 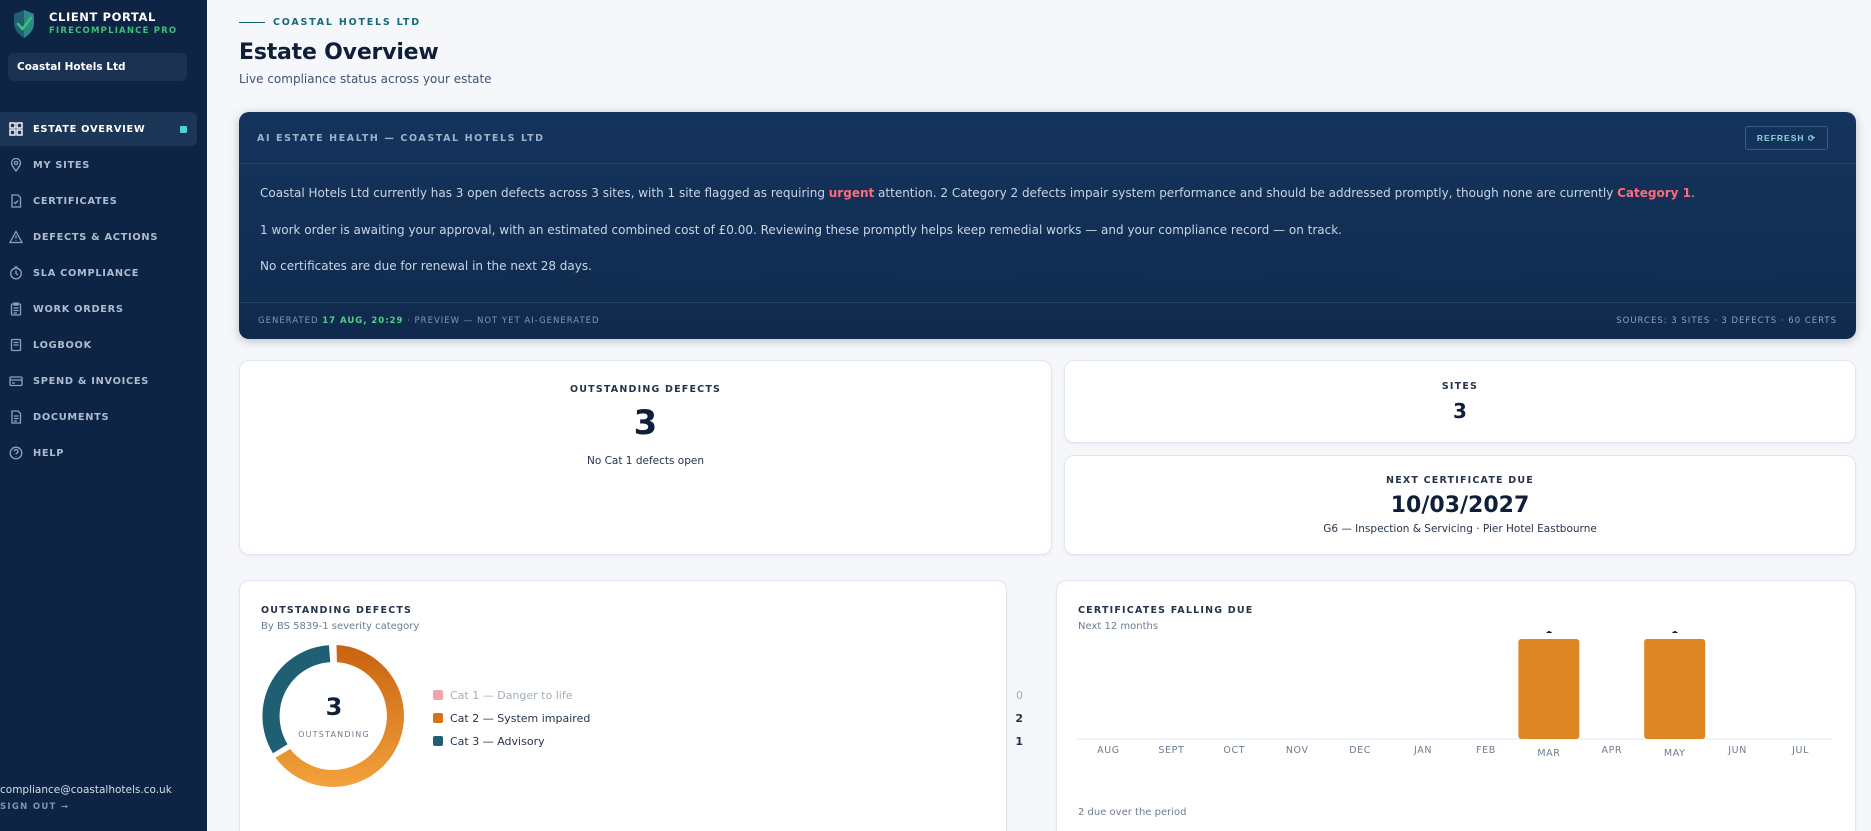 I want to click on legend-label: Cat 1 — Danger to life, so click(x=511, y=695).